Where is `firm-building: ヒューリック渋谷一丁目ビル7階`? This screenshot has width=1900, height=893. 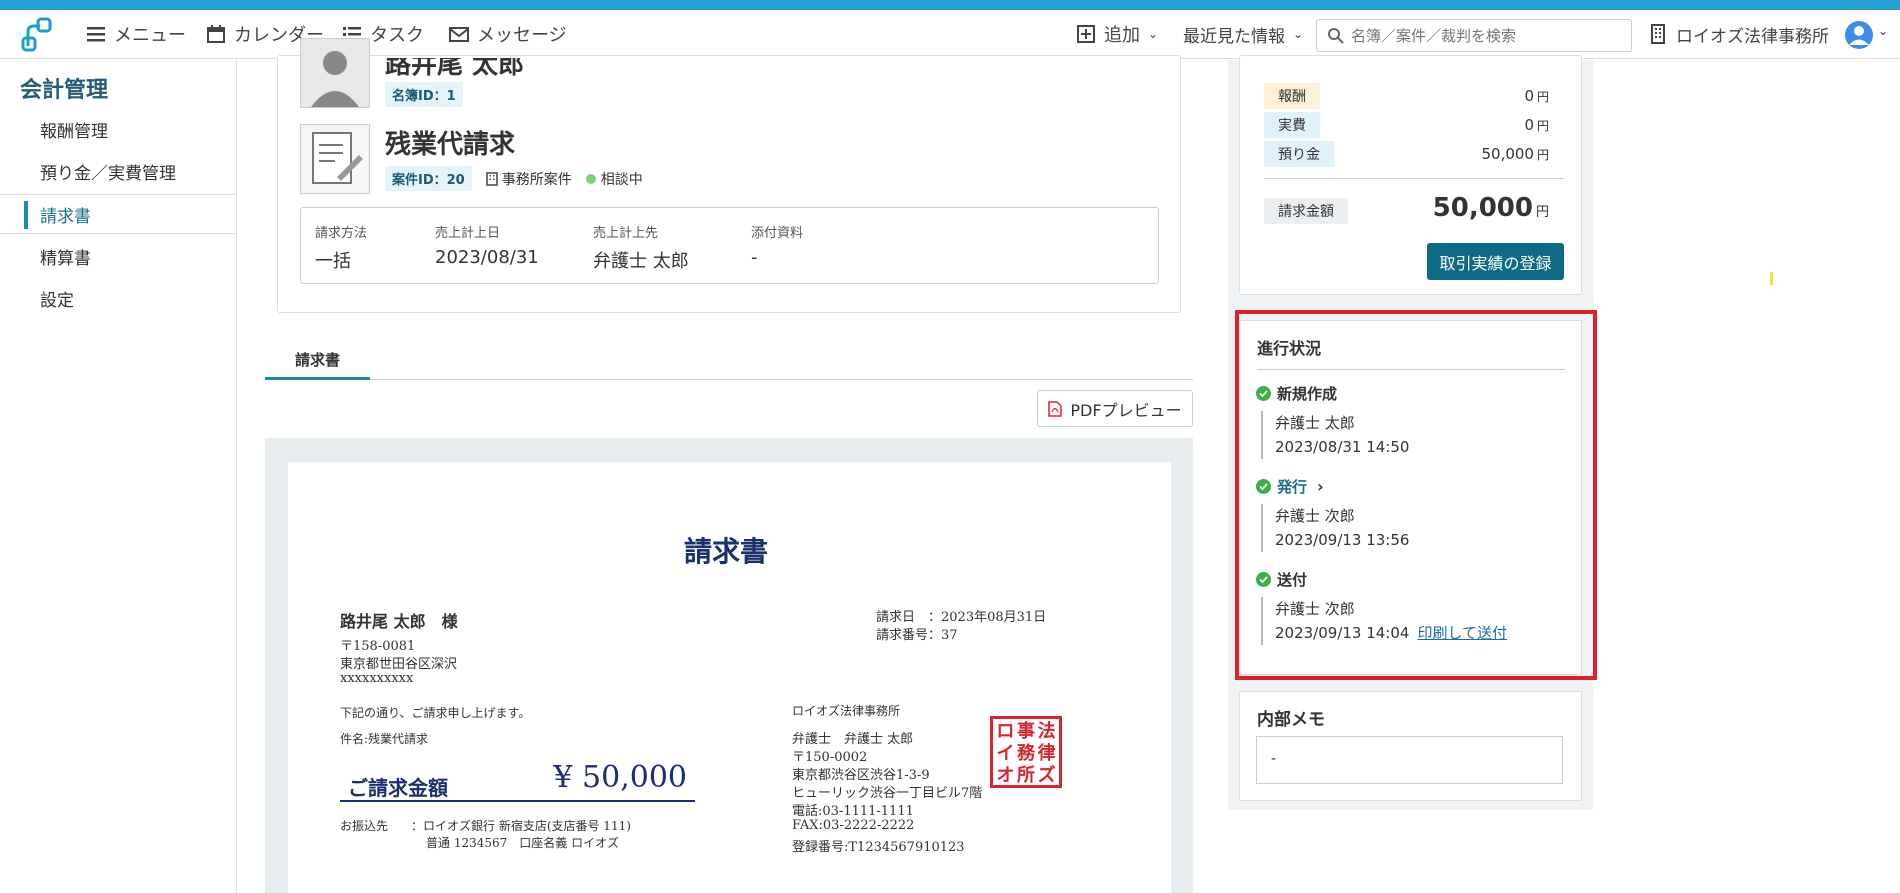 firm-building: ヒューリック渋谷一丁目ビル7階 is located at coordinates (887, 793).